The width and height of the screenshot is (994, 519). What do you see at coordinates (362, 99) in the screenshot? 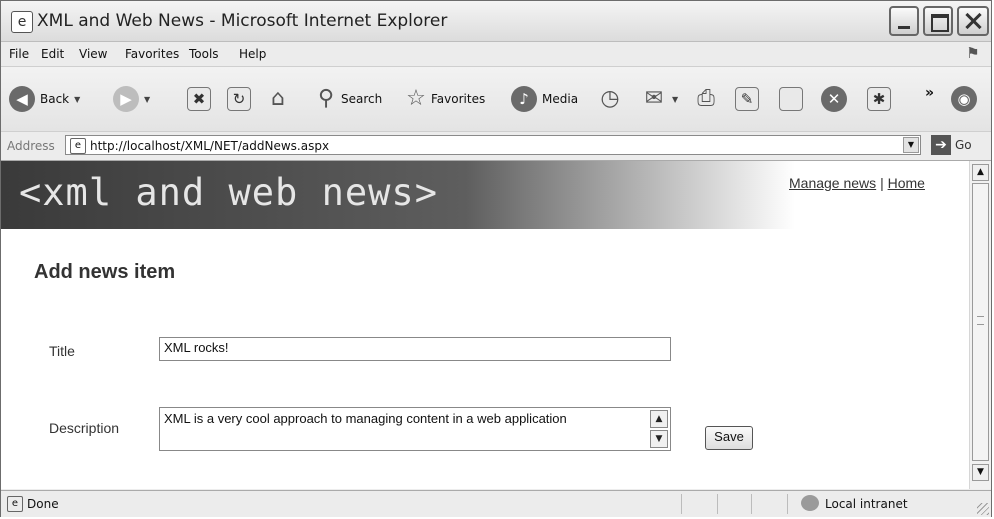
I see `search-label: Search` at bounding box center [362, 99].